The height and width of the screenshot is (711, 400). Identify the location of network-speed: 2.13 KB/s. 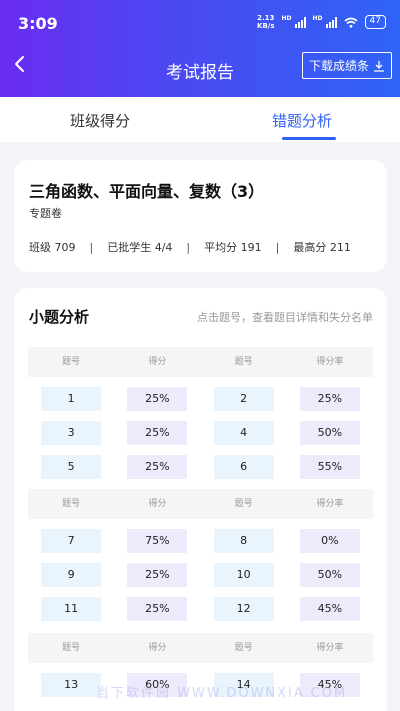
(265, 22).